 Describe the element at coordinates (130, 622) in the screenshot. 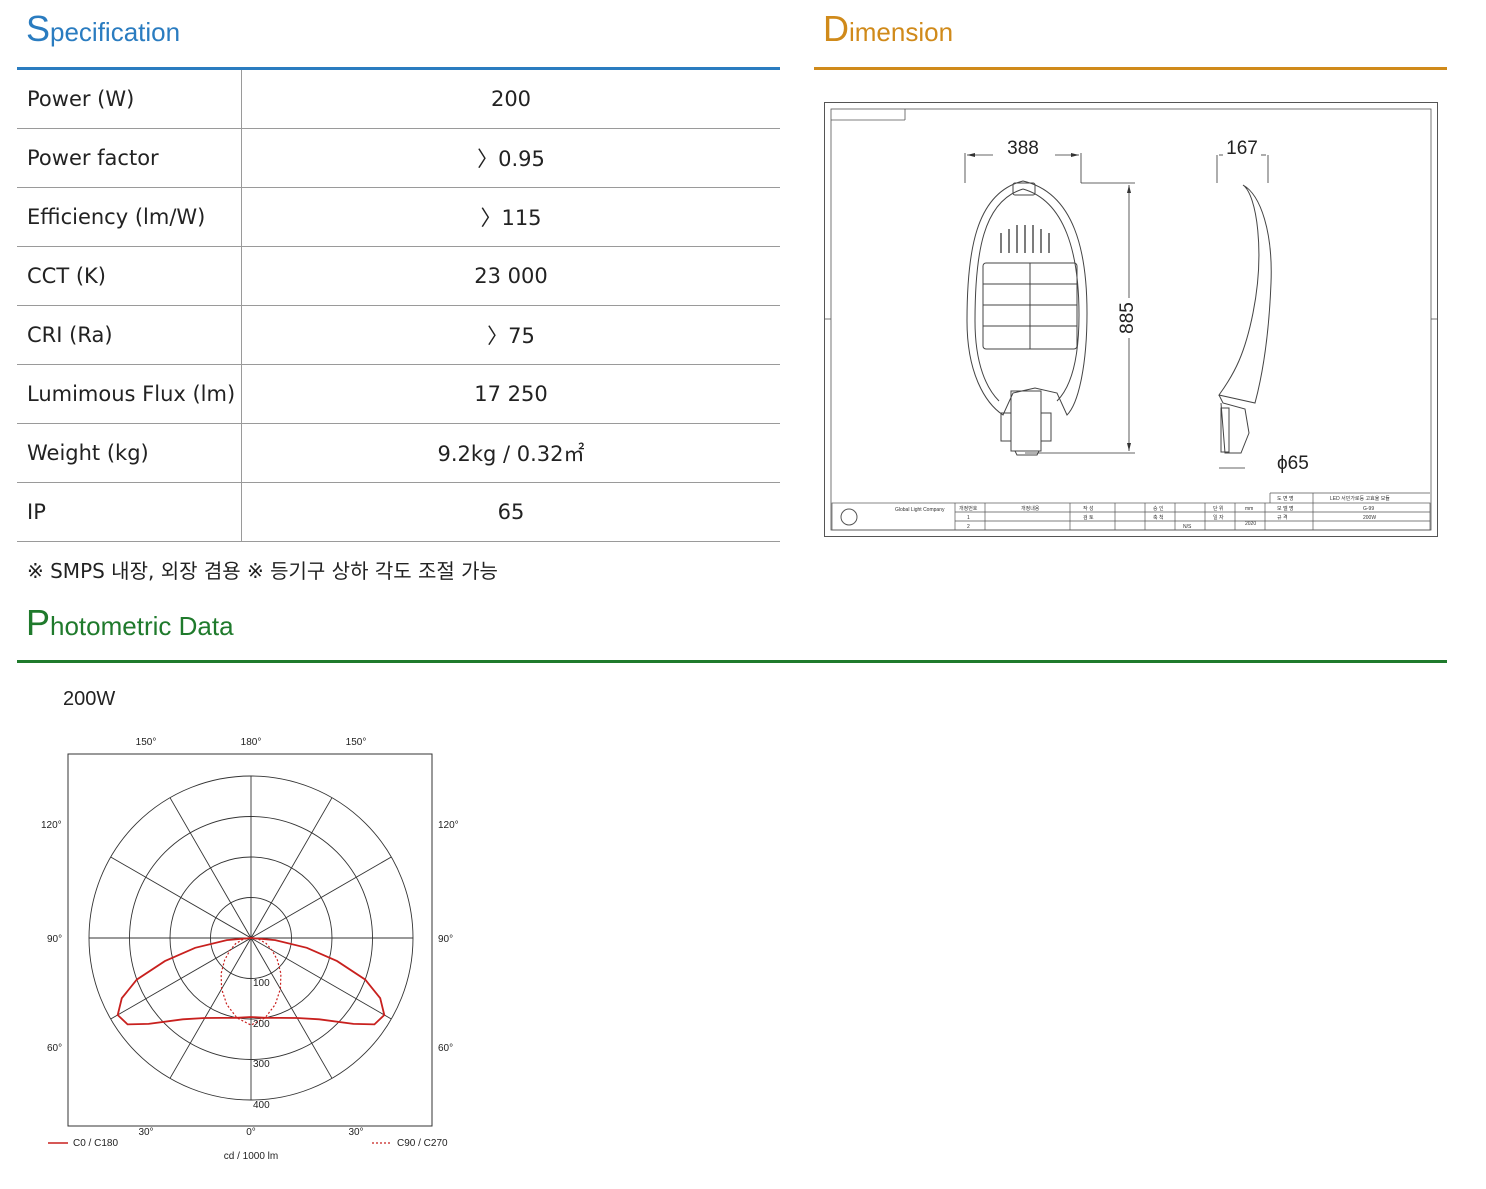

I see `photometric-title: Photometric Data` at that location.